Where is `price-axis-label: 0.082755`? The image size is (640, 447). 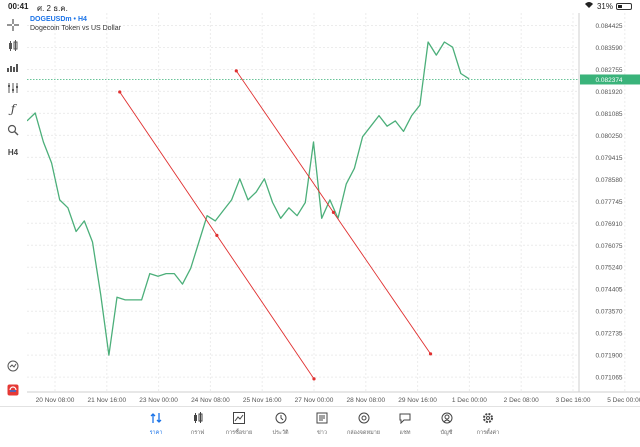
price-axis-label: 0.082755 is located at coordinates (608, 70).